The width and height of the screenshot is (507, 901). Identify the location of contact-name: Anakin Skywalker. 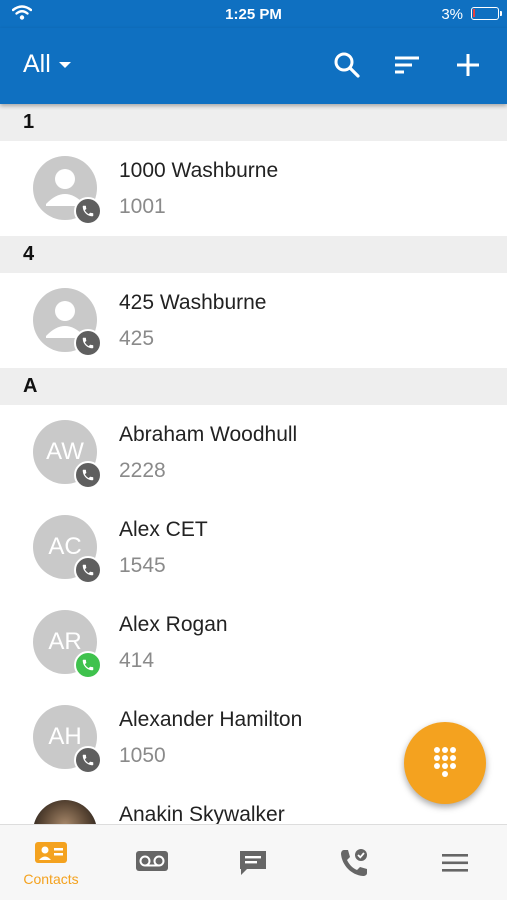
(202, 813).